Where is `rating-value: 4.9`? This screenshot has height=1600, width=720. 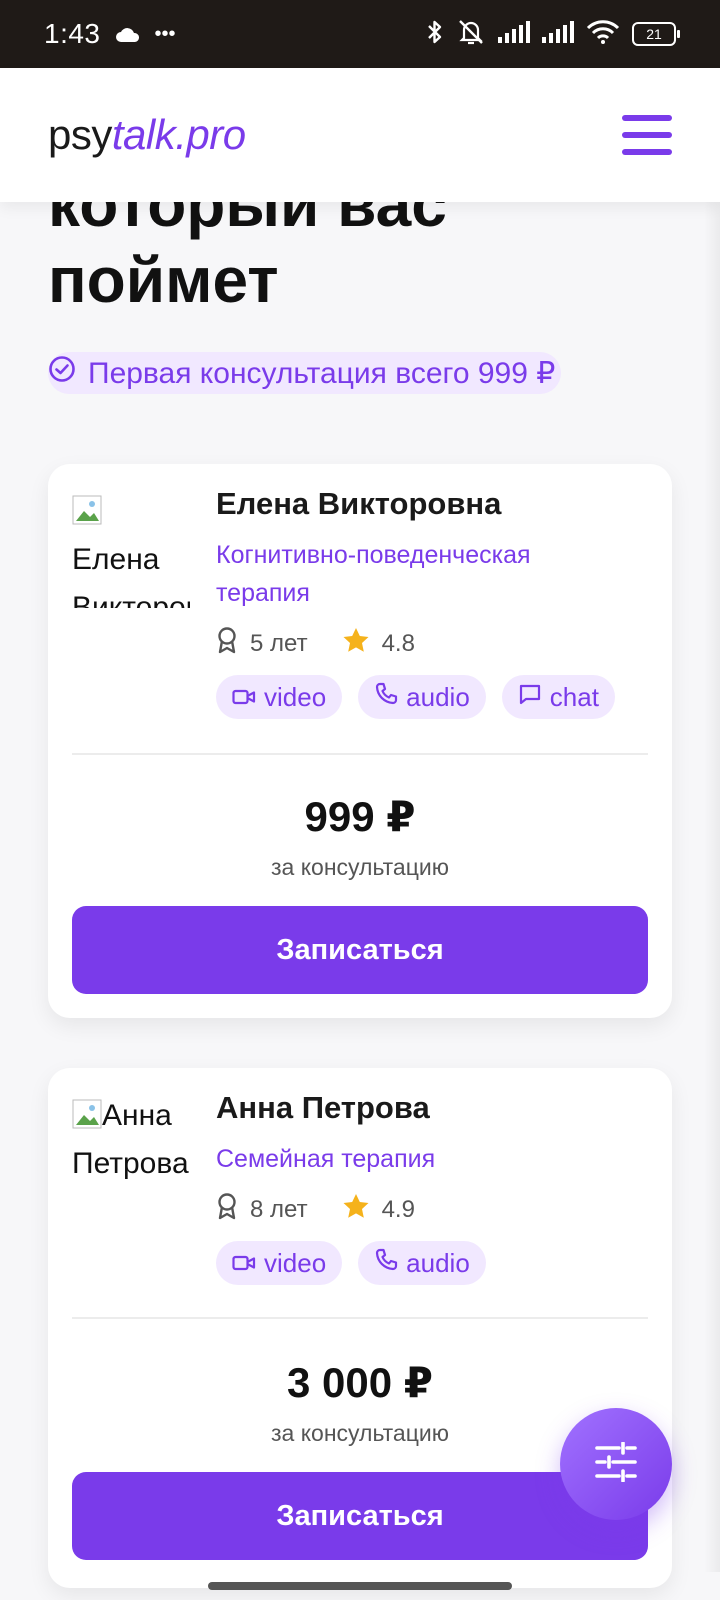 rating-value: 4.9 is located at coordinates (398, 1209).